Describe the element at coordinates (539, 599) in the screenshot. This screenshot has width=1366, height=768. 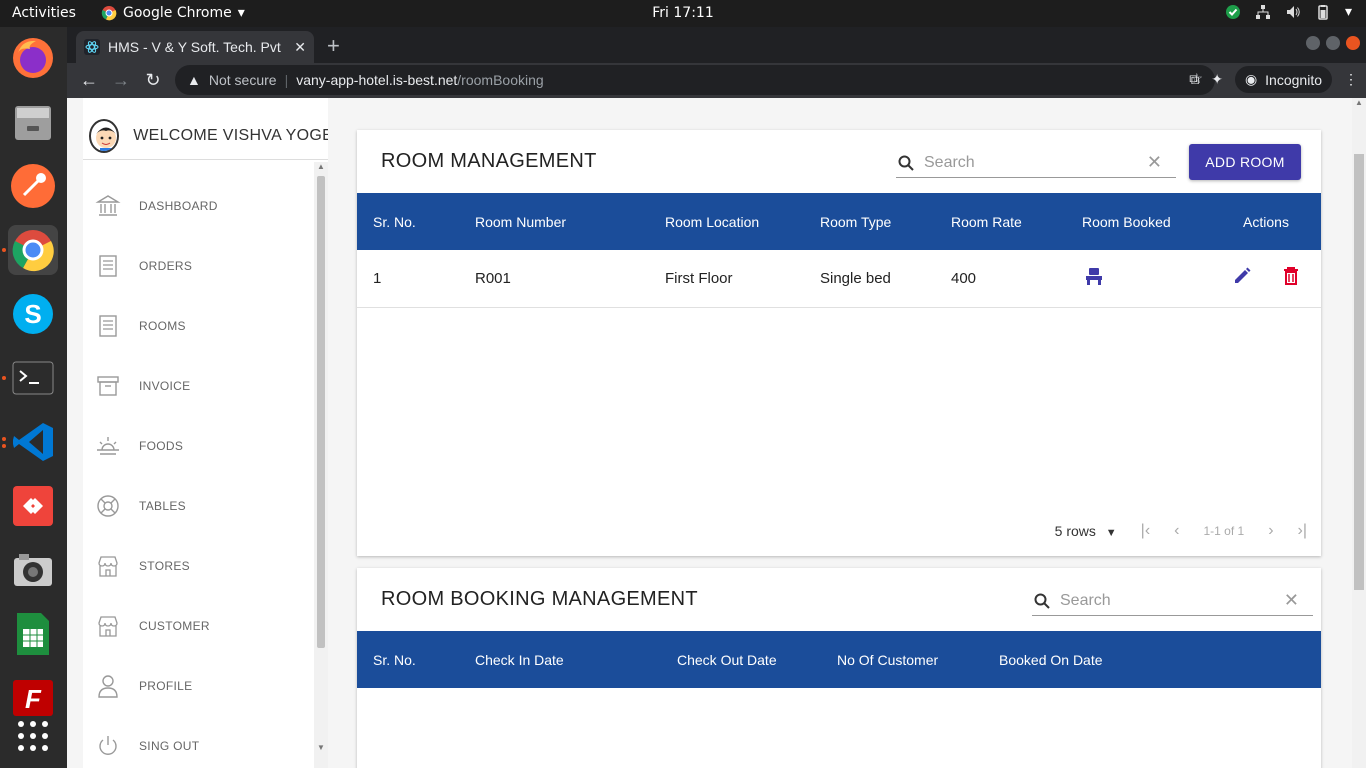
I see `card-title: ROOM BOOKING MANAGEMENT` at that location.